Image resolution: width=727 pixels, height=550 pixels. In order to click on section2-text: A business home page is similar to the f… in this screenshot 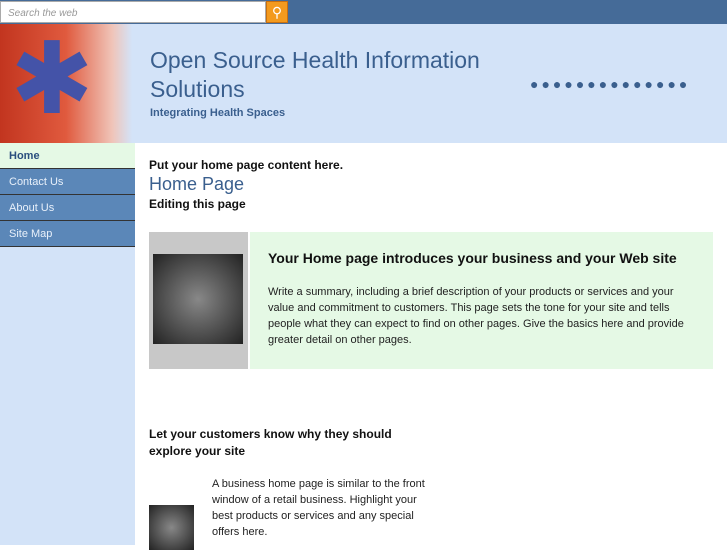, I will do `click(318, 508)`.